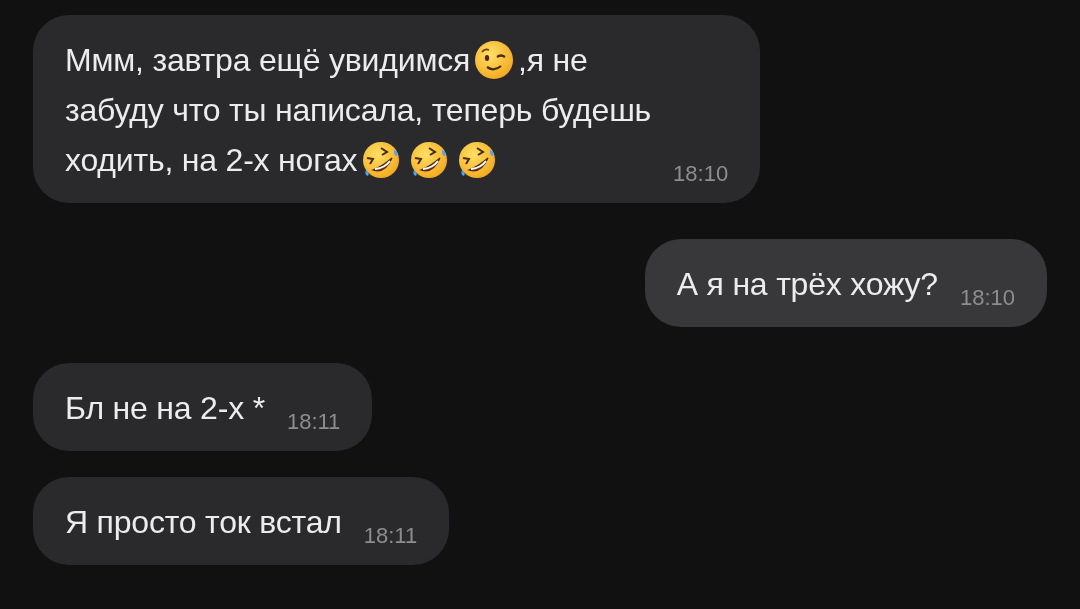 Image resolution: width=1080 pixels, height=609 pixels. Describe the element at coordinates (807, 284) in the screenshot. I see `message-text: А я на трёх хожу?` at that location.